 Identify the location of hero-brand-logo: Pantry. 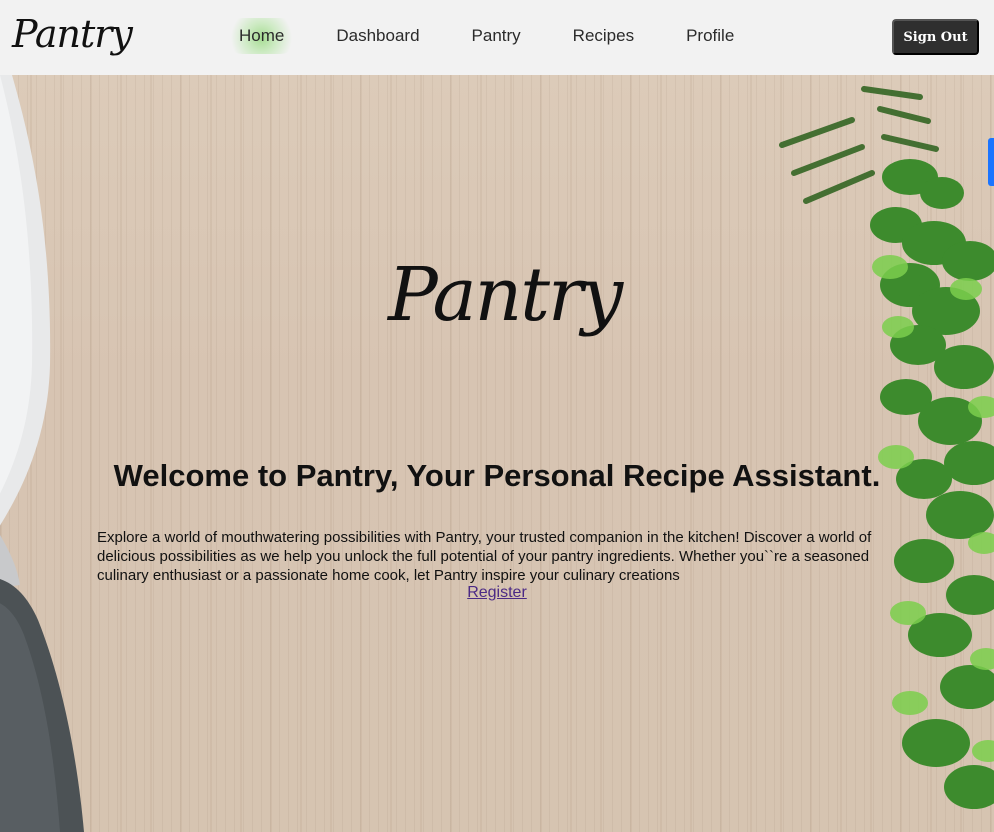
(505, 295).